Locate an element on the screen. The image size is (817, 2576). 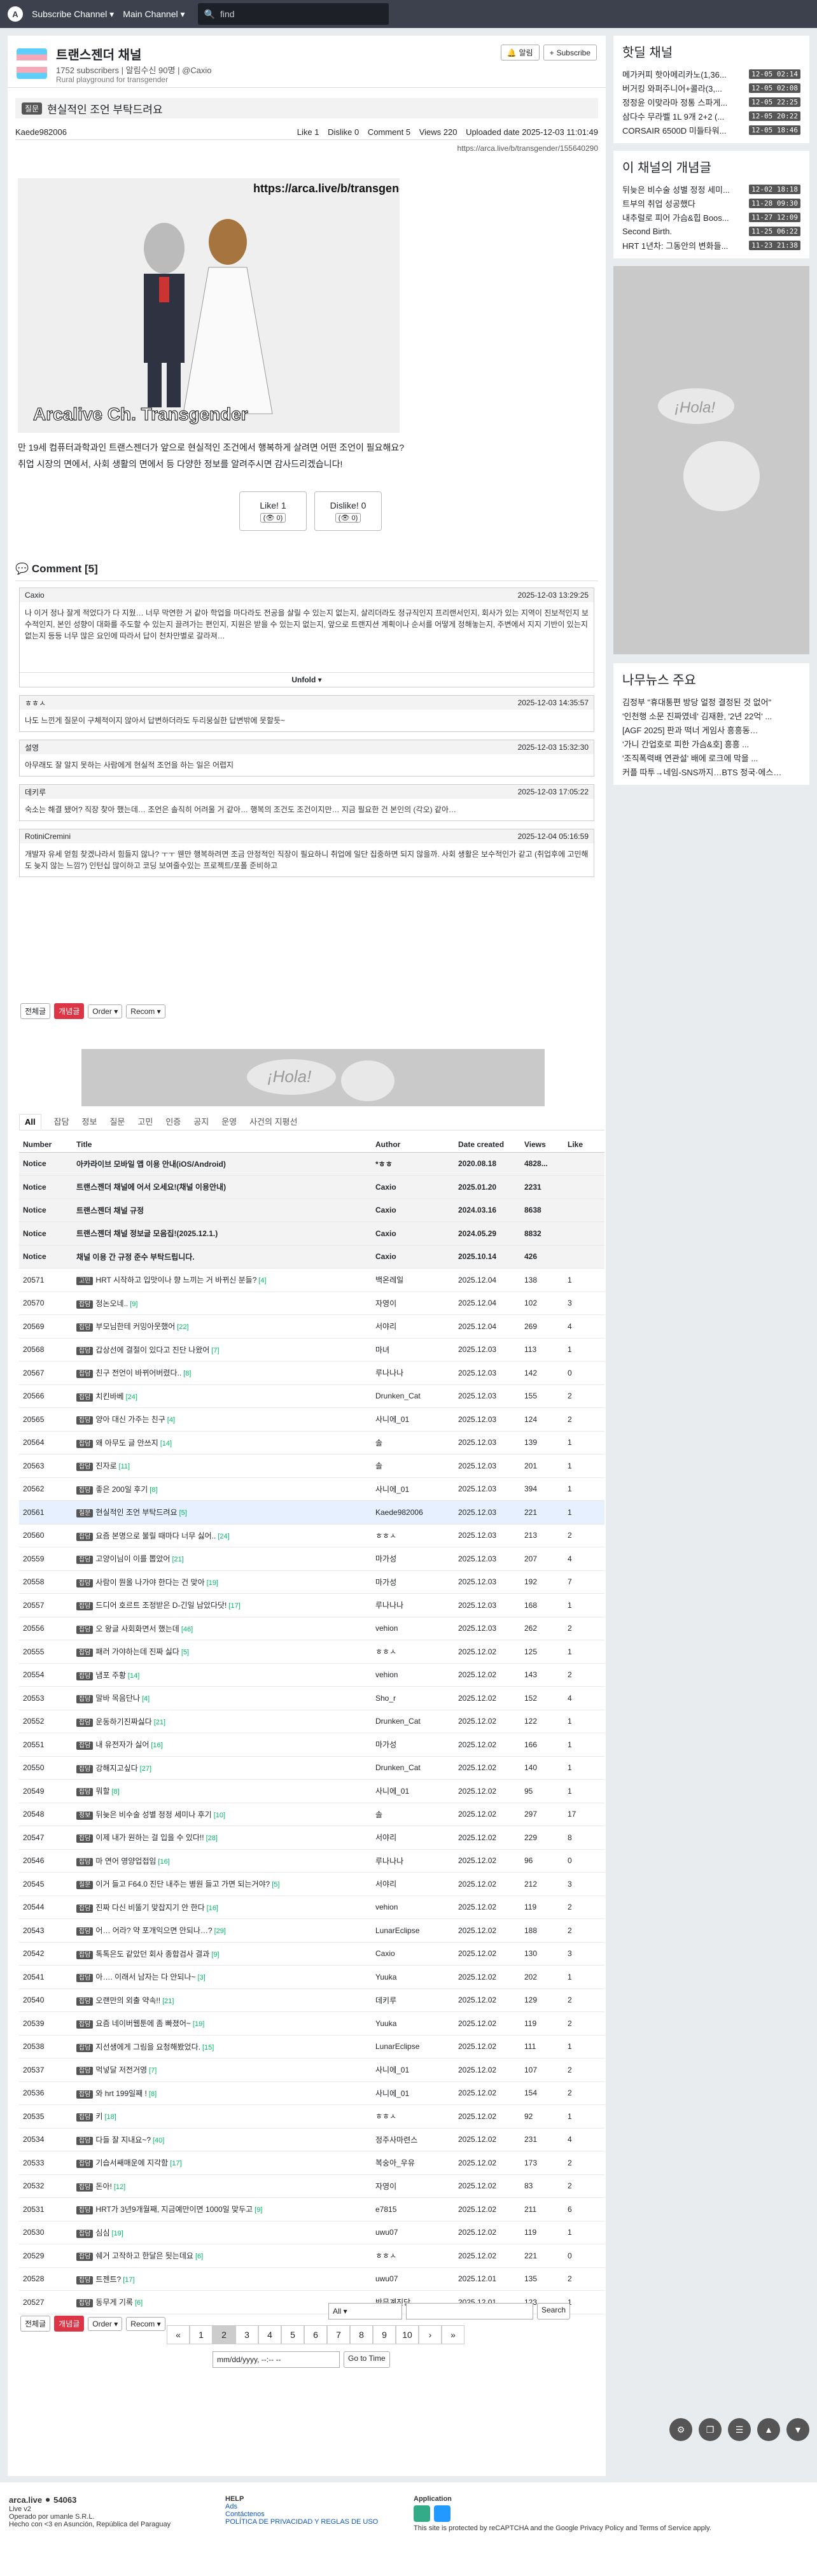
row-title-cell: 잡담 오랜만의 외출 약속!! [21] is located at coordinates (222, 2000).